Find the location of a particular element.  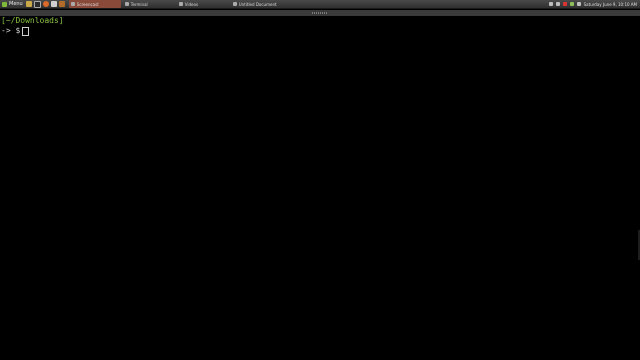

prompt-arrow: -> is located at coordinates (6, 30).